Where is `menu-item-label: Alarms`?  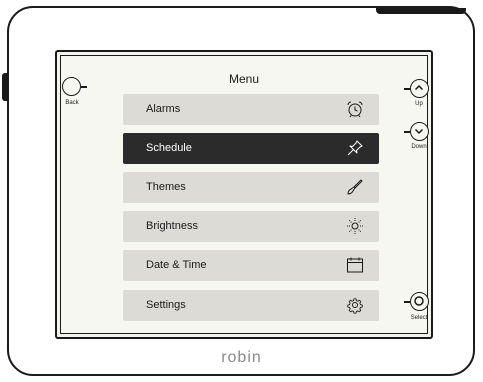
menu-item-label: Alarms is located at coordinates (163, 109).